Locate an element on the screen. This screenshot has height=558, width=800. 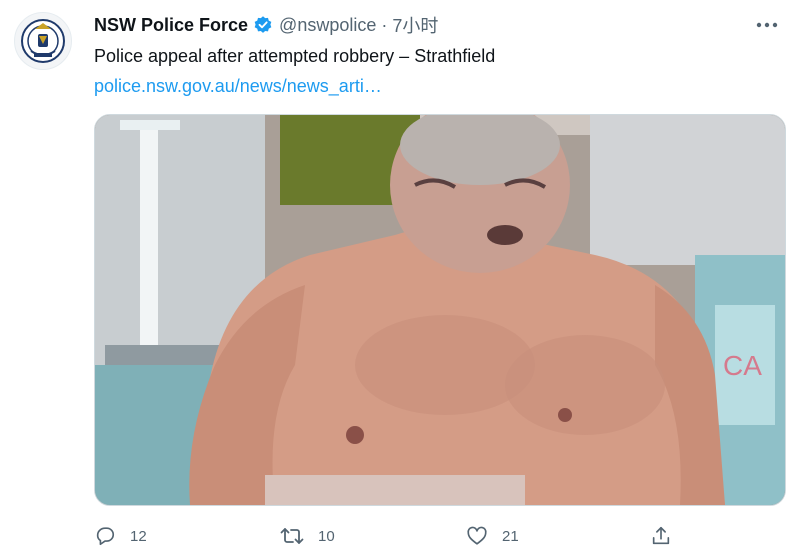
display-name: NSW Police Force is located at coordinates (171, 25).